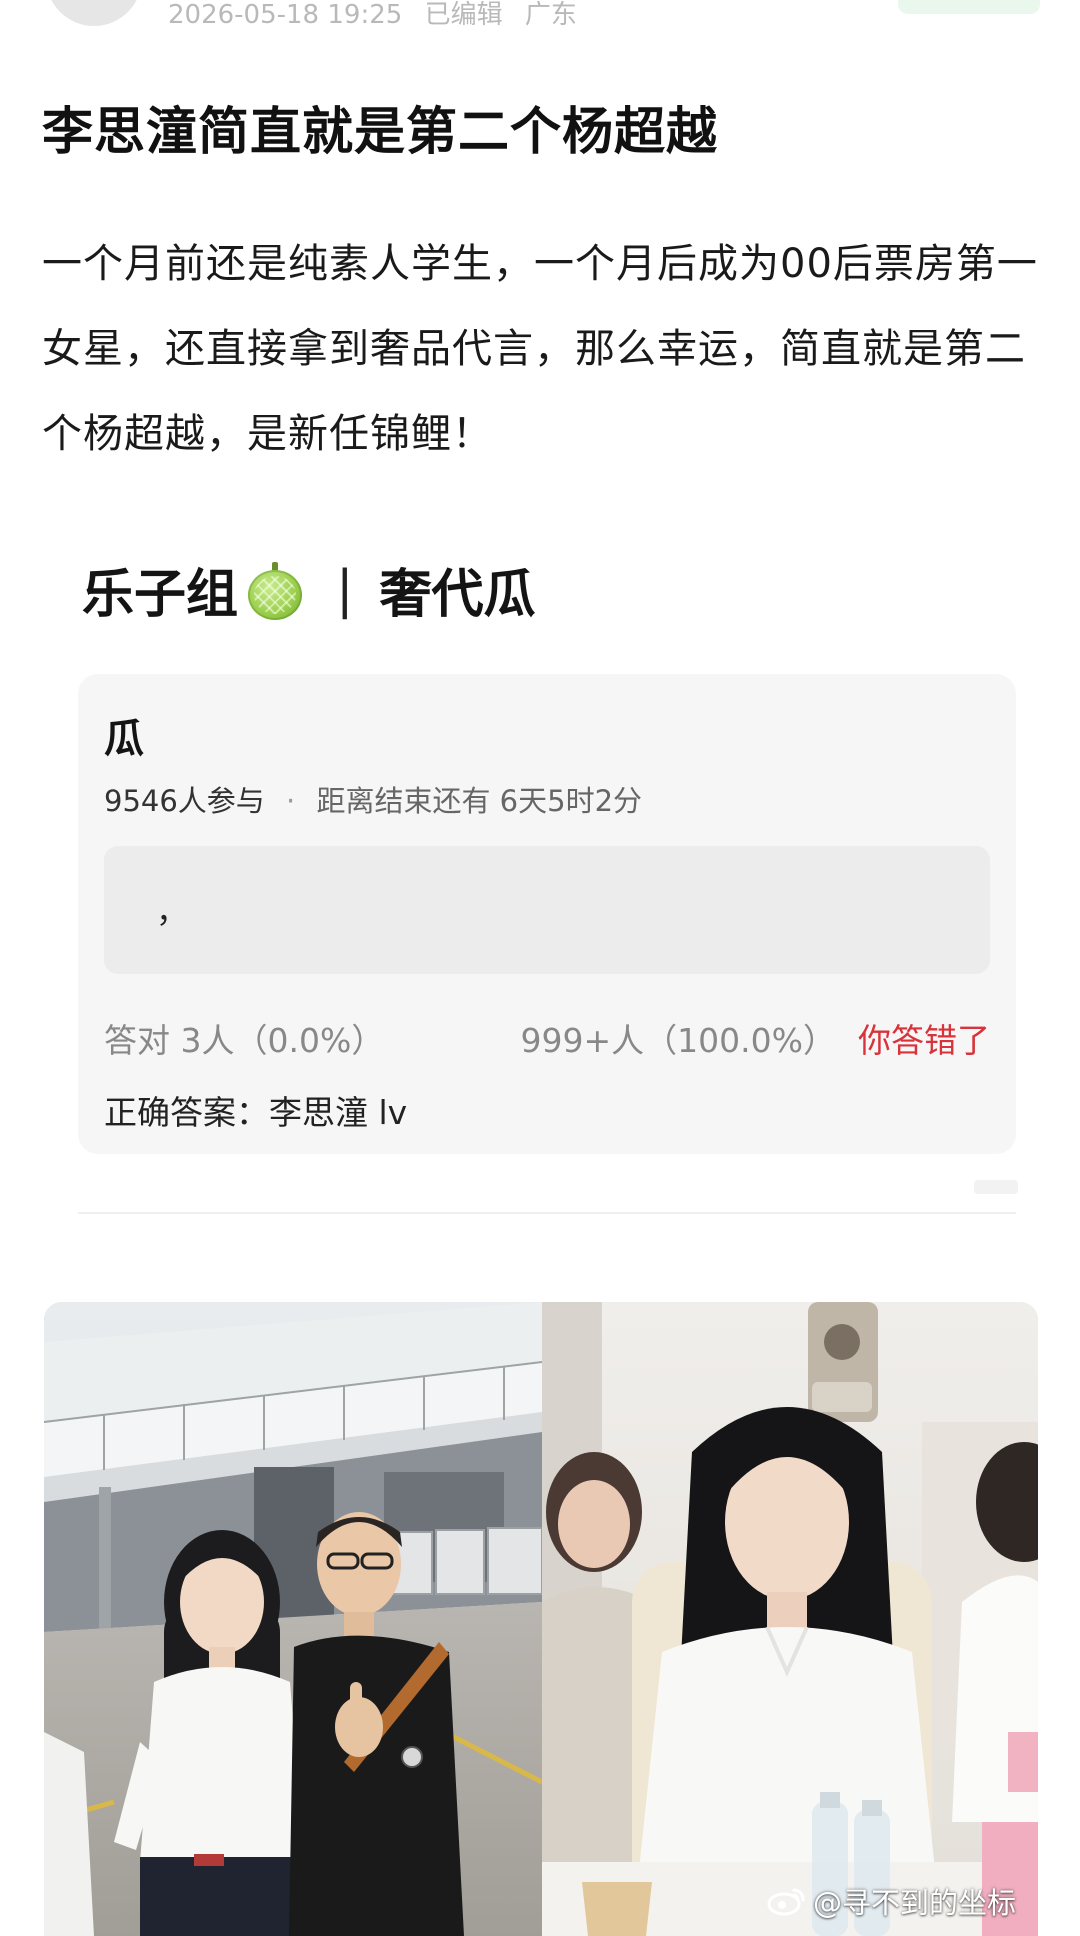 Image resolution: width=1080 pixels, height=1936 pixels. Describe the element at coordinates (256, 1112) in the screenshot. I see `correct-answer: 正确答案：李思潼 lv` at that location.